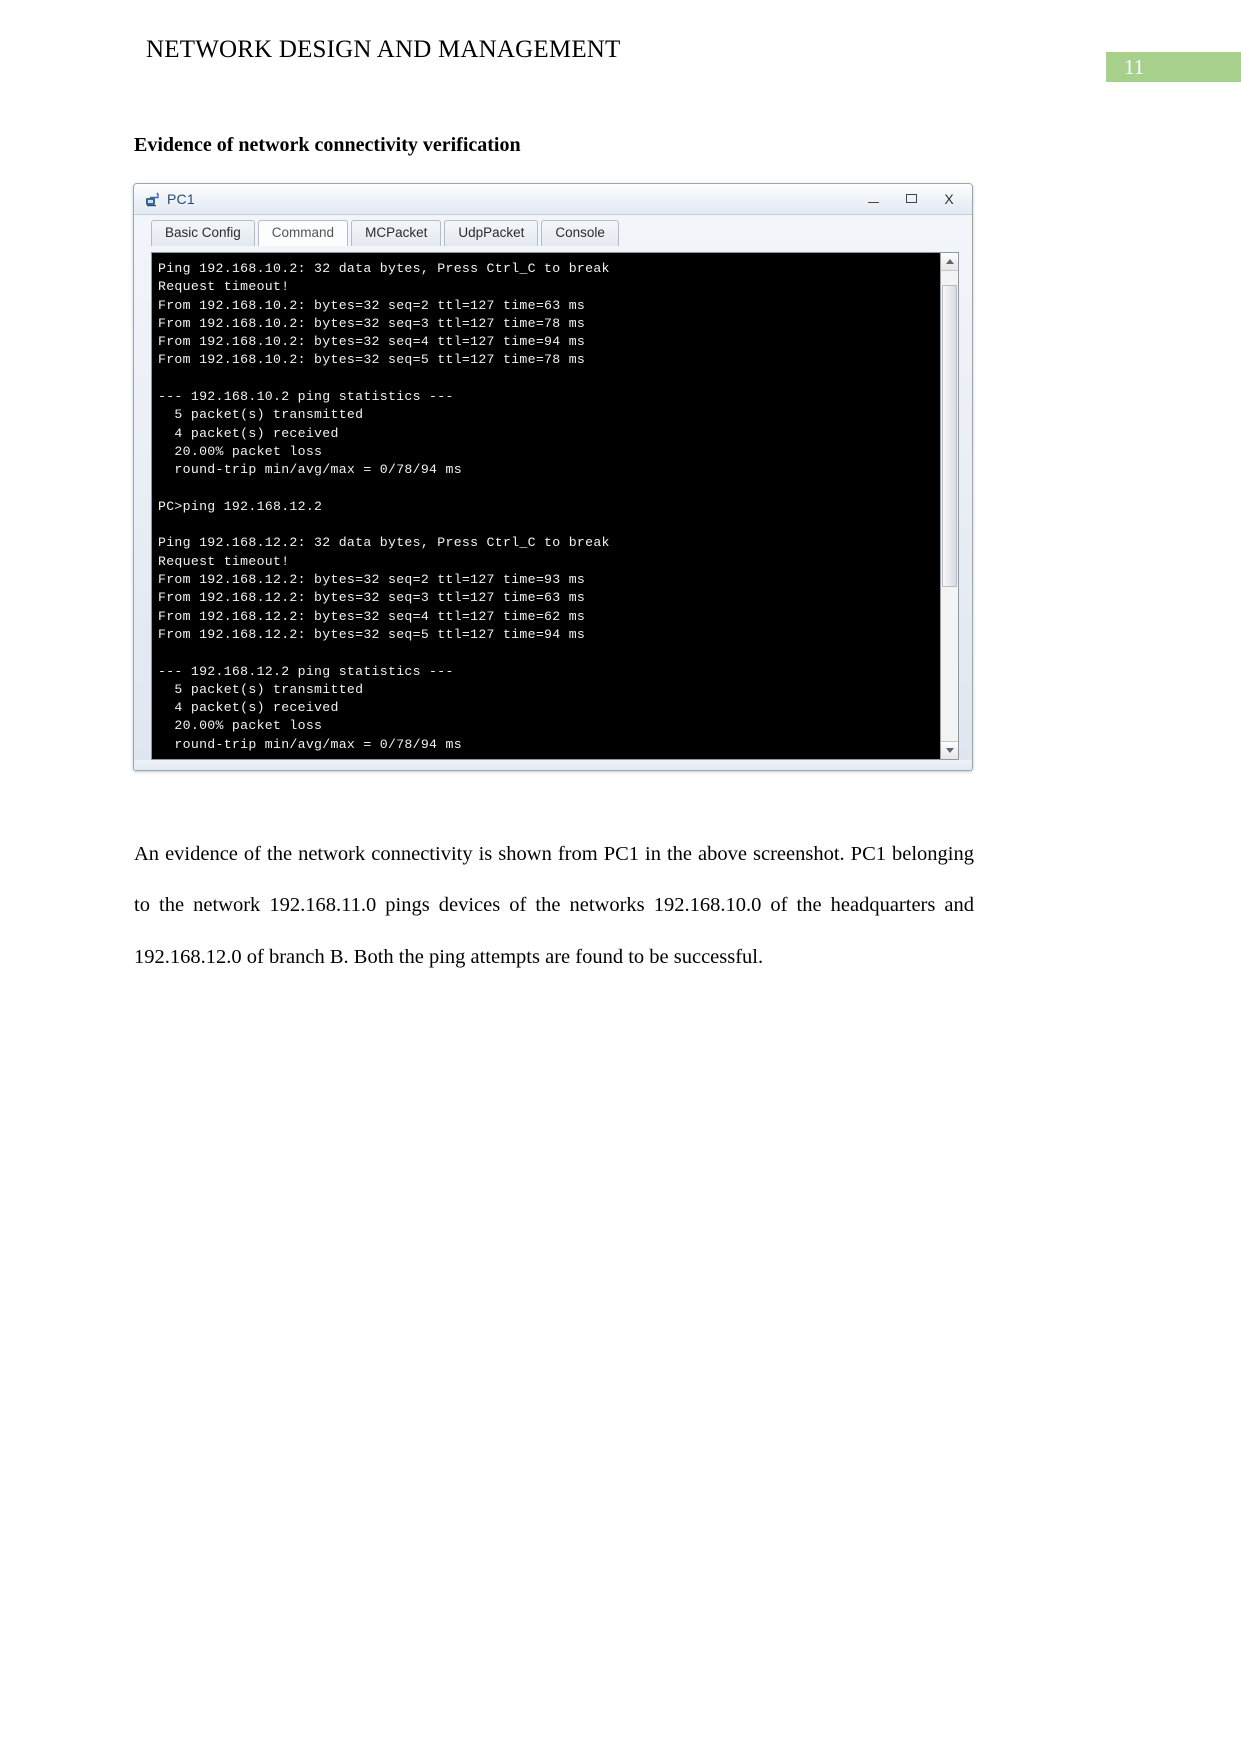 This screenshot has width=1241, height=1754. I want to click on page-header: NETWORK DESIGN AND MANAGEMENT 11, so click(620, 61).